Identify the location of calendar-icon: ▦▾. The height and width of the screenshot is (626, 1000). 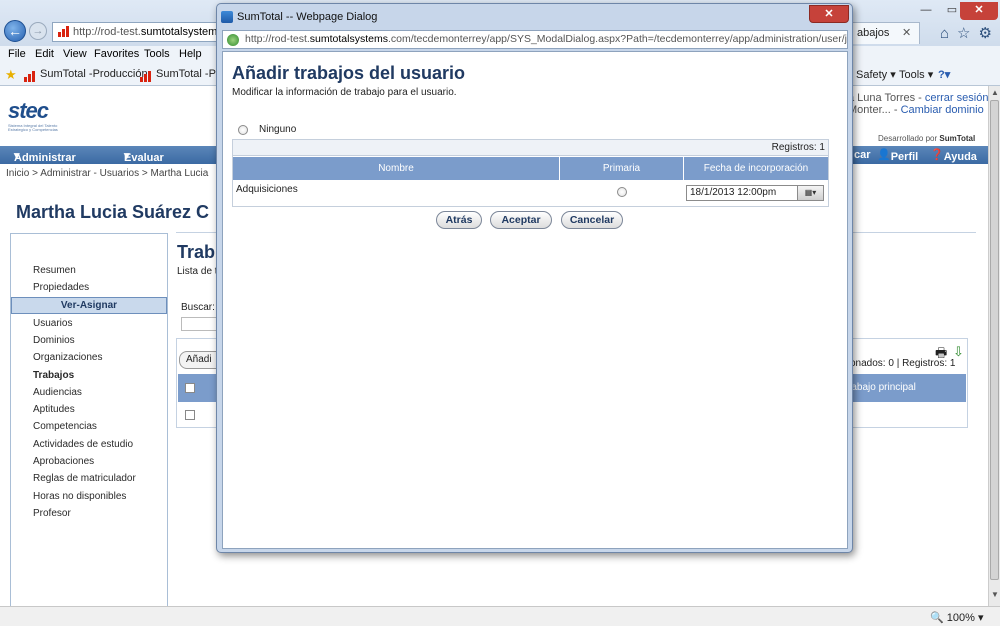
(810, 193).